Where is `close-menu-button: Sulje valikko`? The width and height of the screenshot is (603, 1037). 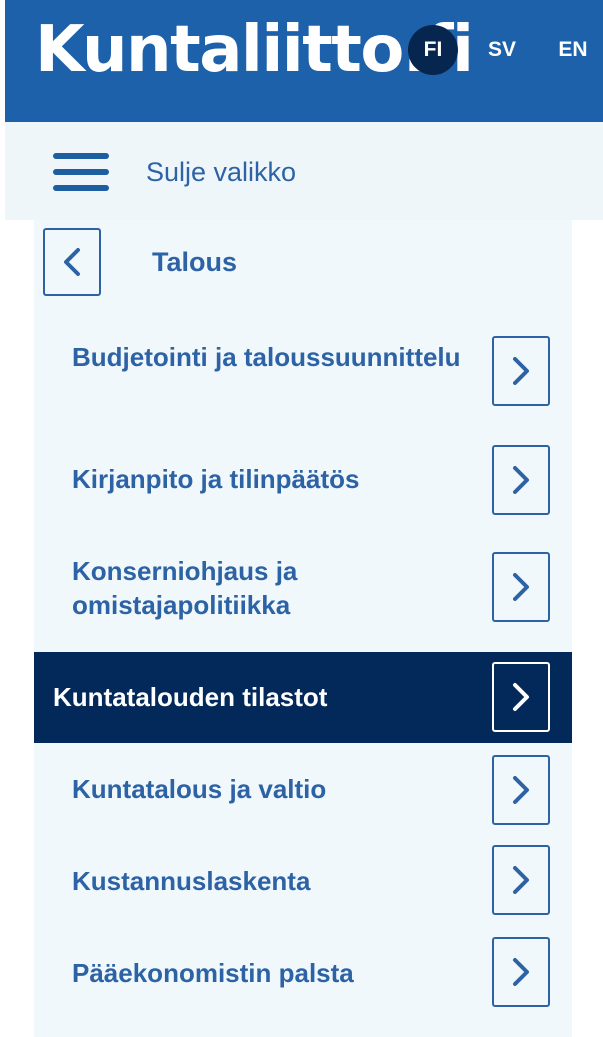 close-menu-button: Sulje valikko is located at coordinates (221, 172).